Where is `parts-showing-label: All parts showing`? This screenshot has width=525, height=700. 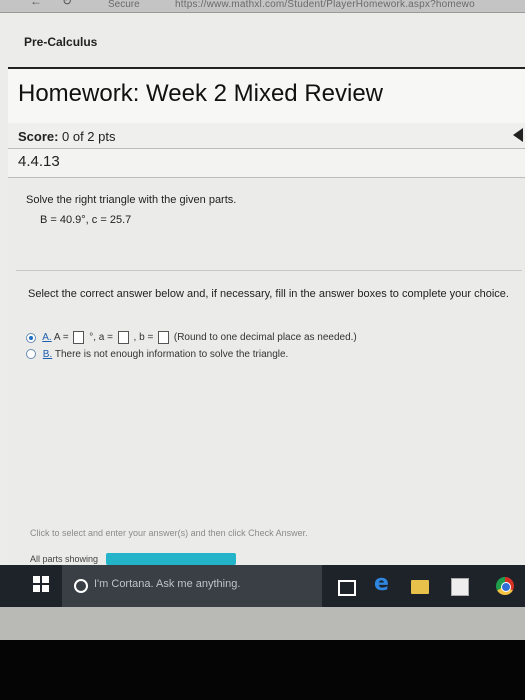 parts-showing-label: All parts showing is located at coordinates (64, 559).